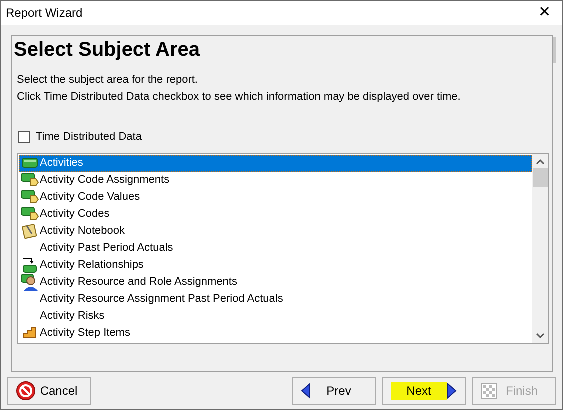  What do you see at coordinates (49, 390) in the screenshot?
I see `cancel-button: Cancel` at bounding box center [49, 390].